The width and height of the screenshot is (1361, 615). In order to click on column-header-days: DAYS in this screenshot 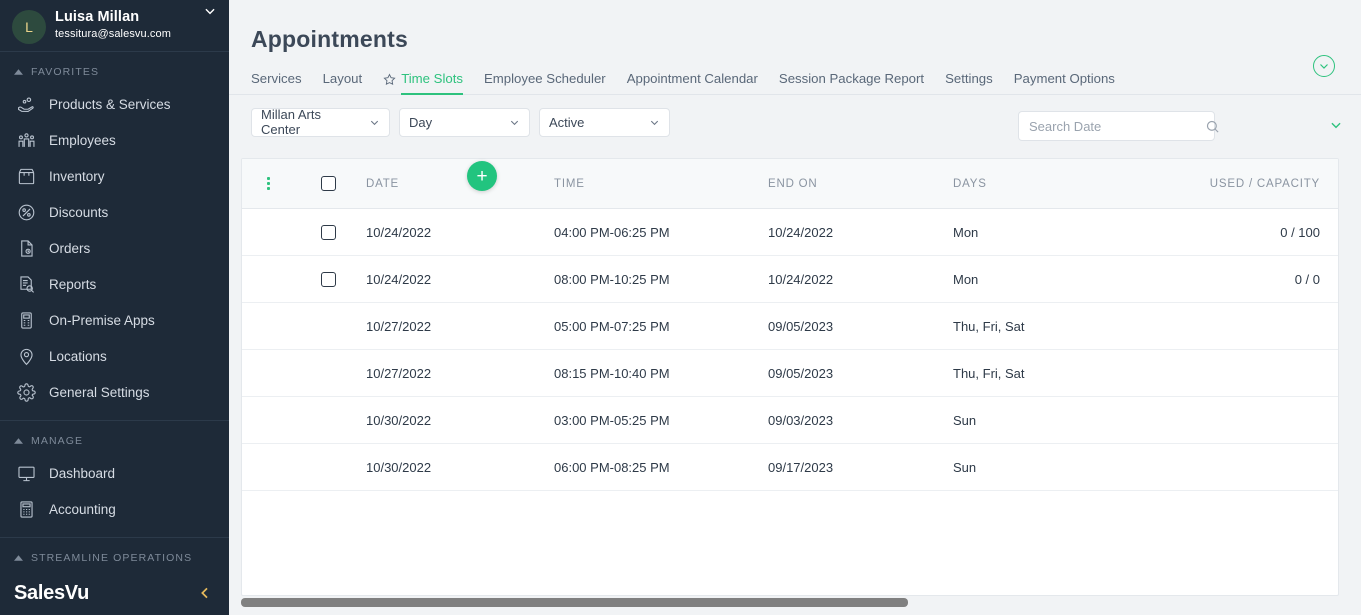, I will do `click(1073, 184)`.